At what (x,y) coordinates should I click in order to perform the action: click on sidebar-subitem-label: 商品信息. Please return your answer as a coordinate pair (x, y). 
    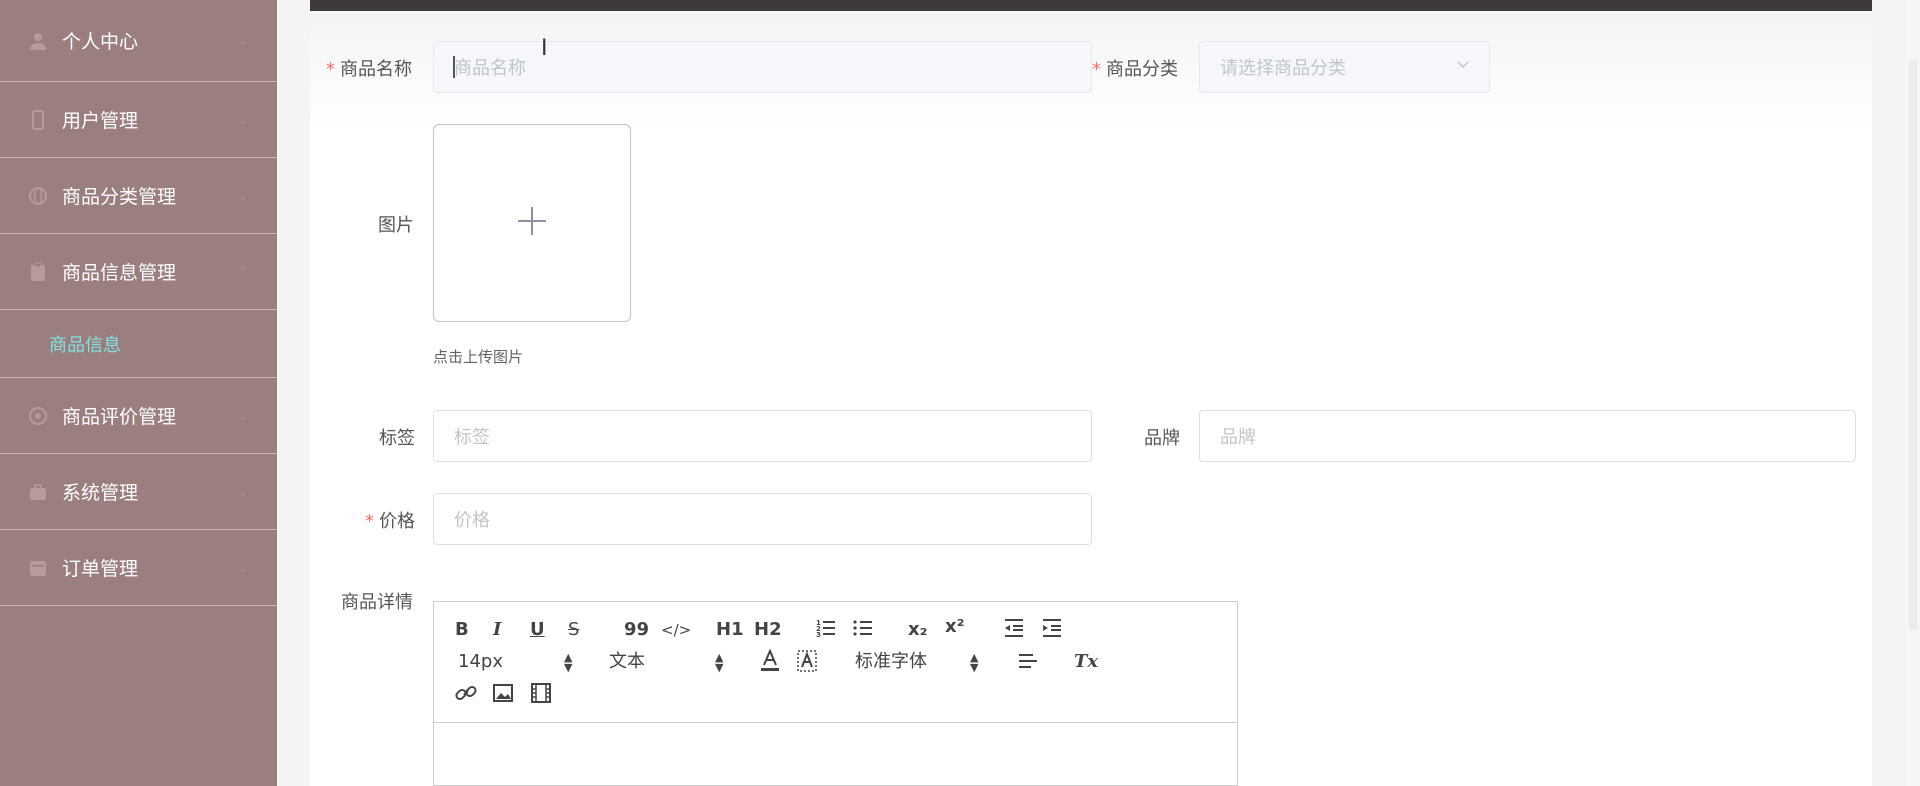
    Looking at the image, I should click on (85, 345).